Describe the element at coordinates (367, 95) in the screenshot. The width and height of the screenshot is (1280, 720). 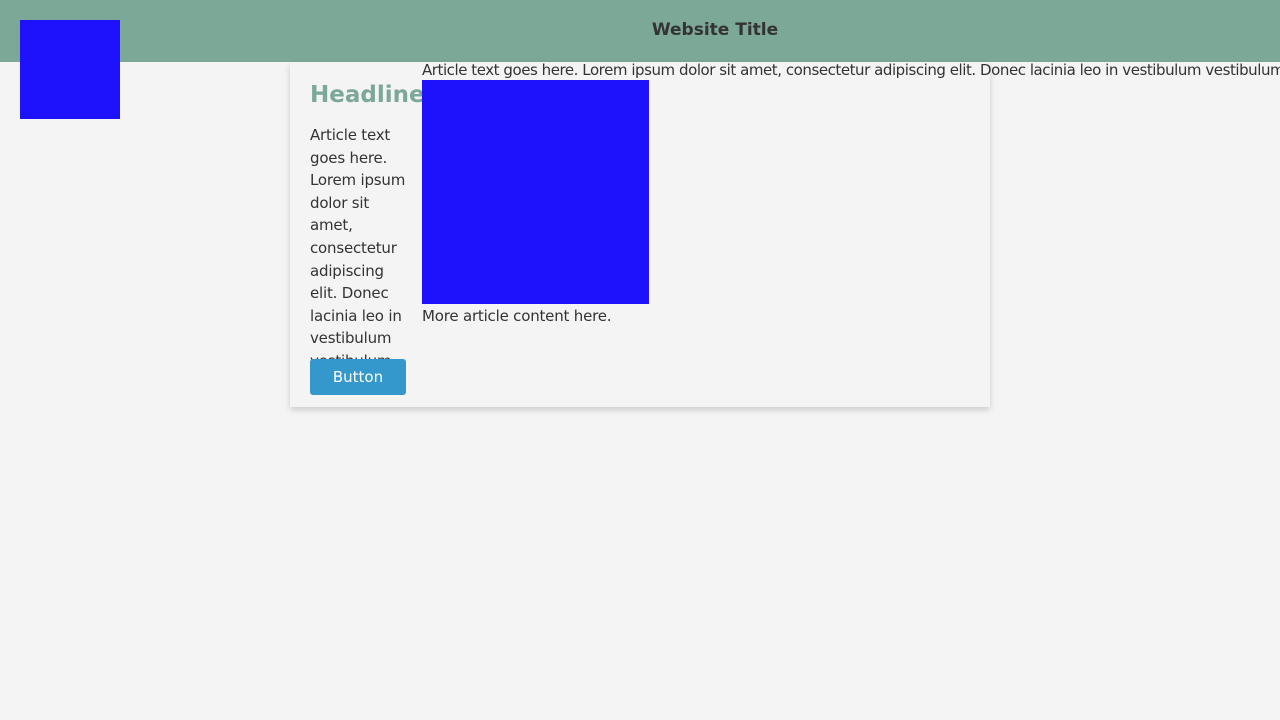
I see `card-headline: Headline` at that location.